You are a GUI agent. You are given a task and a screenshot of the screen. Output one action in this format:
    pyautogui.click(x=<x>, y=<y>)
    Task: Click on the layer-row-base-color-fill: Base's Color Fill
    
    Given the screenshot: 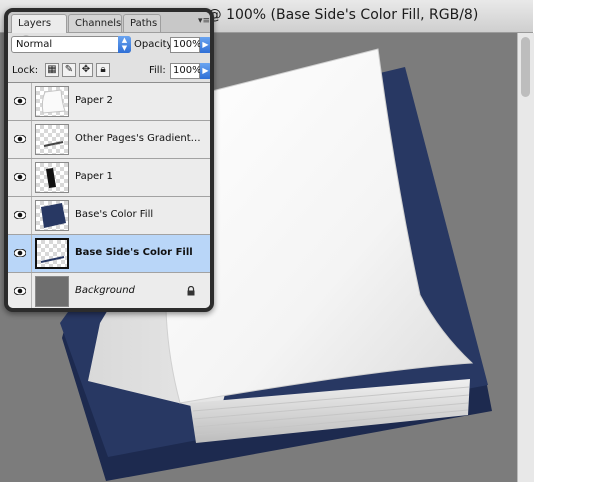 What is the action you would take?
    pyautogui.click(x=109, y=216)
    